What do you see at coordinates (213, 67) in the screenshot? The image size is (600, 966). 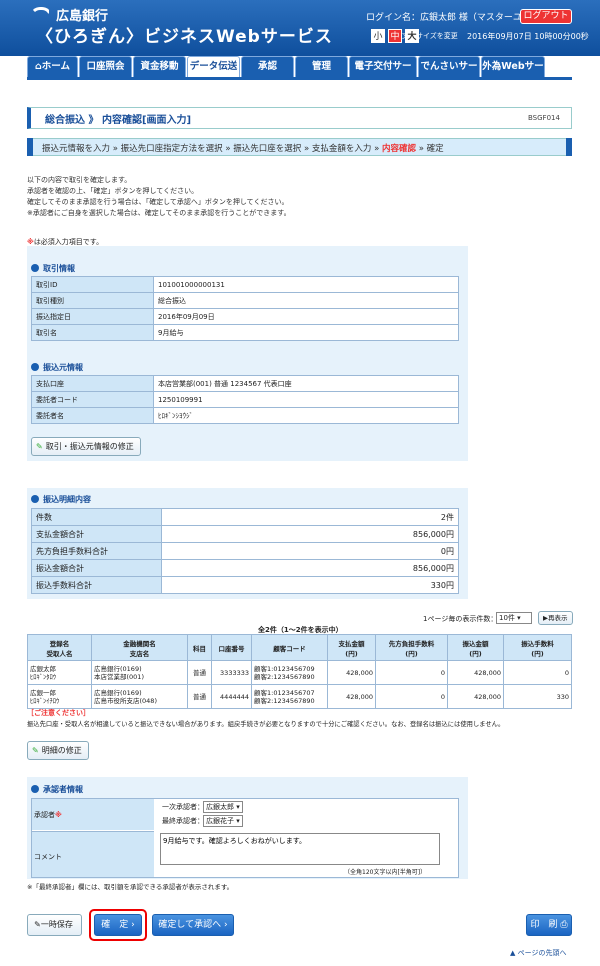 I see `tab-data-transmission: データ伝送` at bounding box center [213, 67].